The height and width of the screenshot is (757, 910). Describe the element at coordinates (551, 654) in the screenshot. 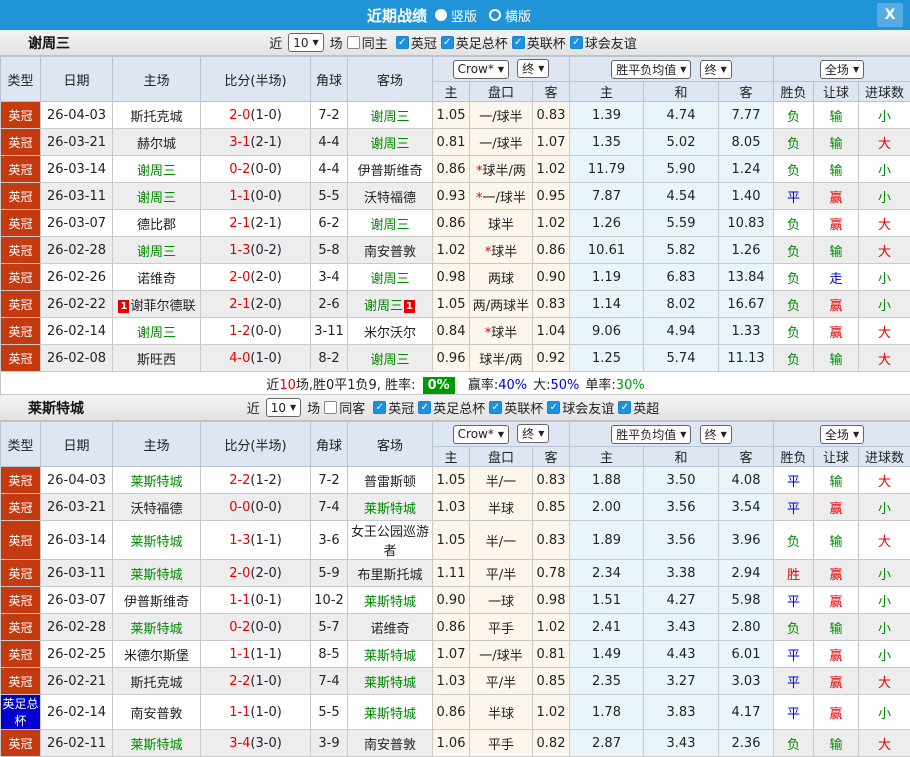

I see `away-odds: 0.81` at that location.